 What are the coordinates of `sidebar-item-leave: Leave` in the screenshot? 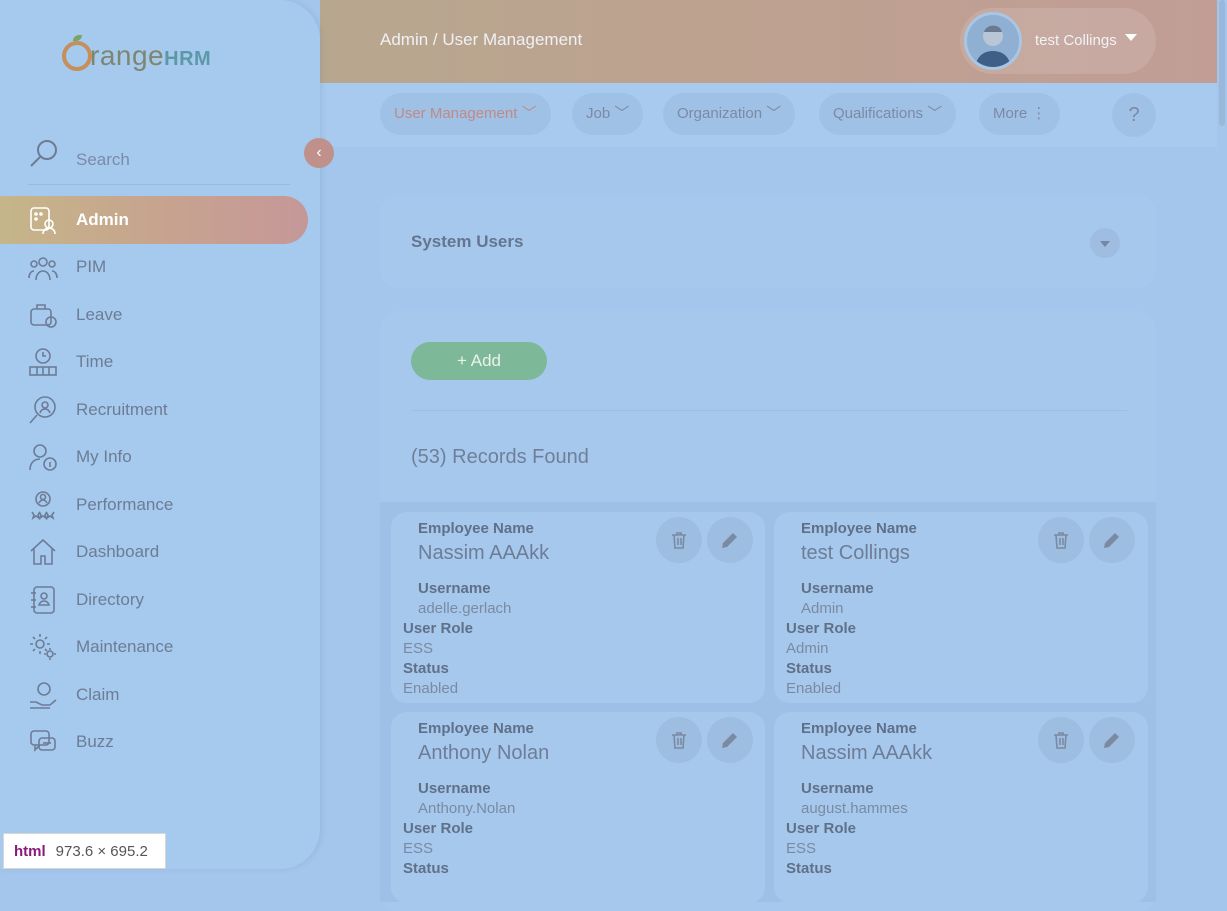 It's located at (154, 315).